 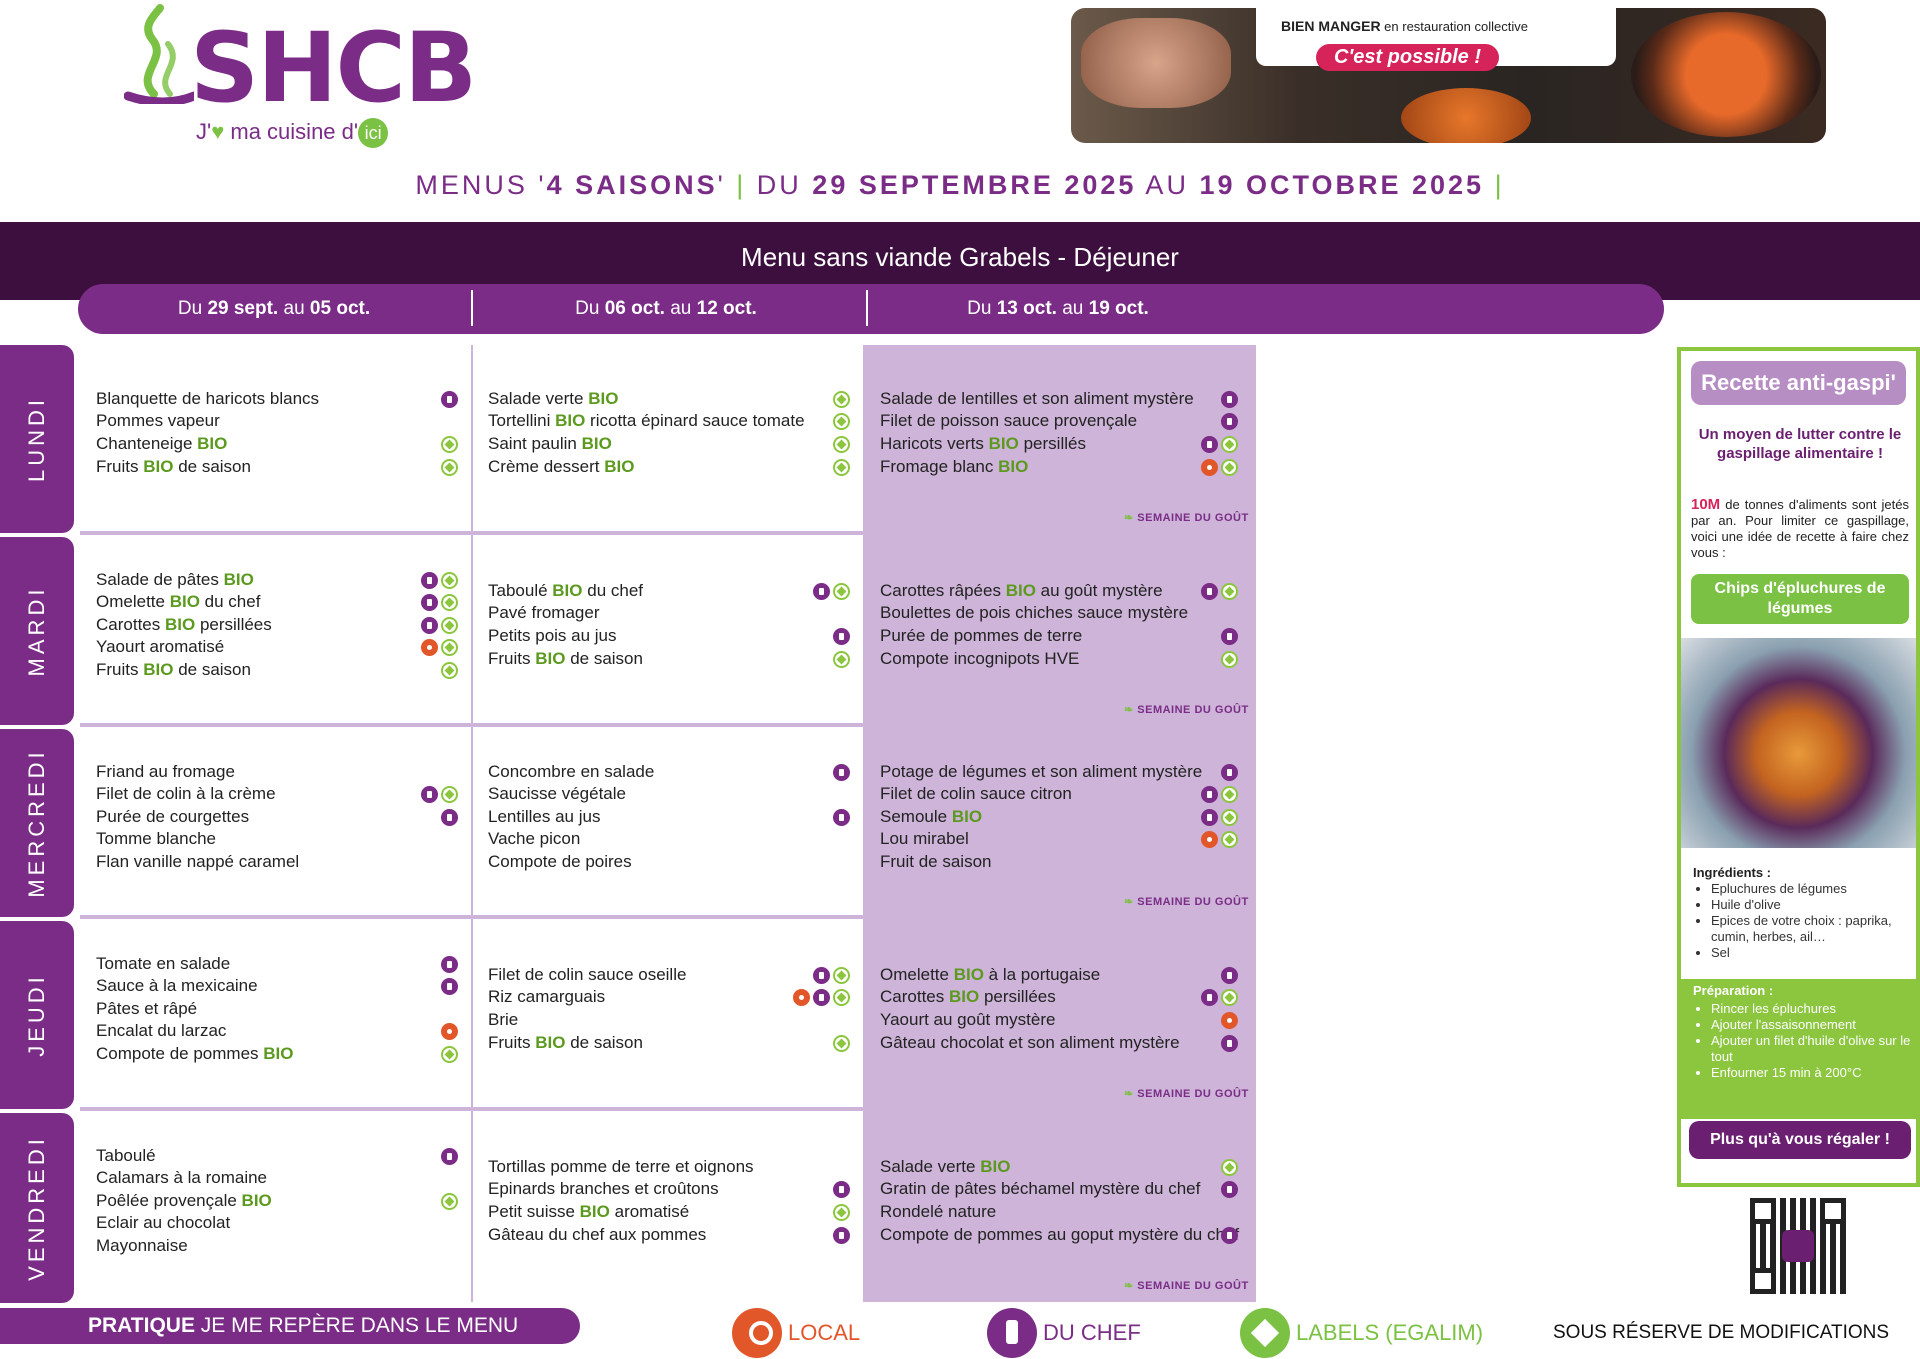 What do you see at coordinates (283, 580) in the screenshot?
I see `menu-item: Salade de pâtes BIO` at bounding box center [283, 580].